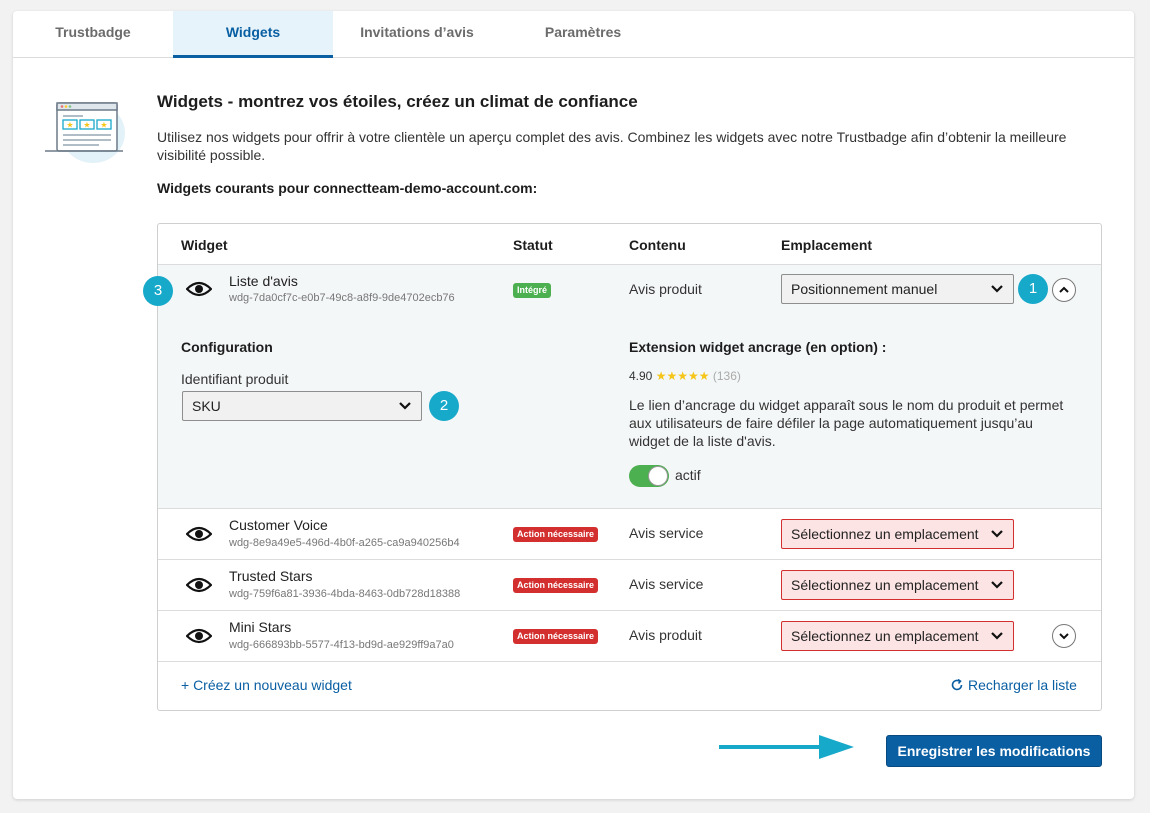  I want to click on widget-name: Liste d'avis, so click(263, 281).